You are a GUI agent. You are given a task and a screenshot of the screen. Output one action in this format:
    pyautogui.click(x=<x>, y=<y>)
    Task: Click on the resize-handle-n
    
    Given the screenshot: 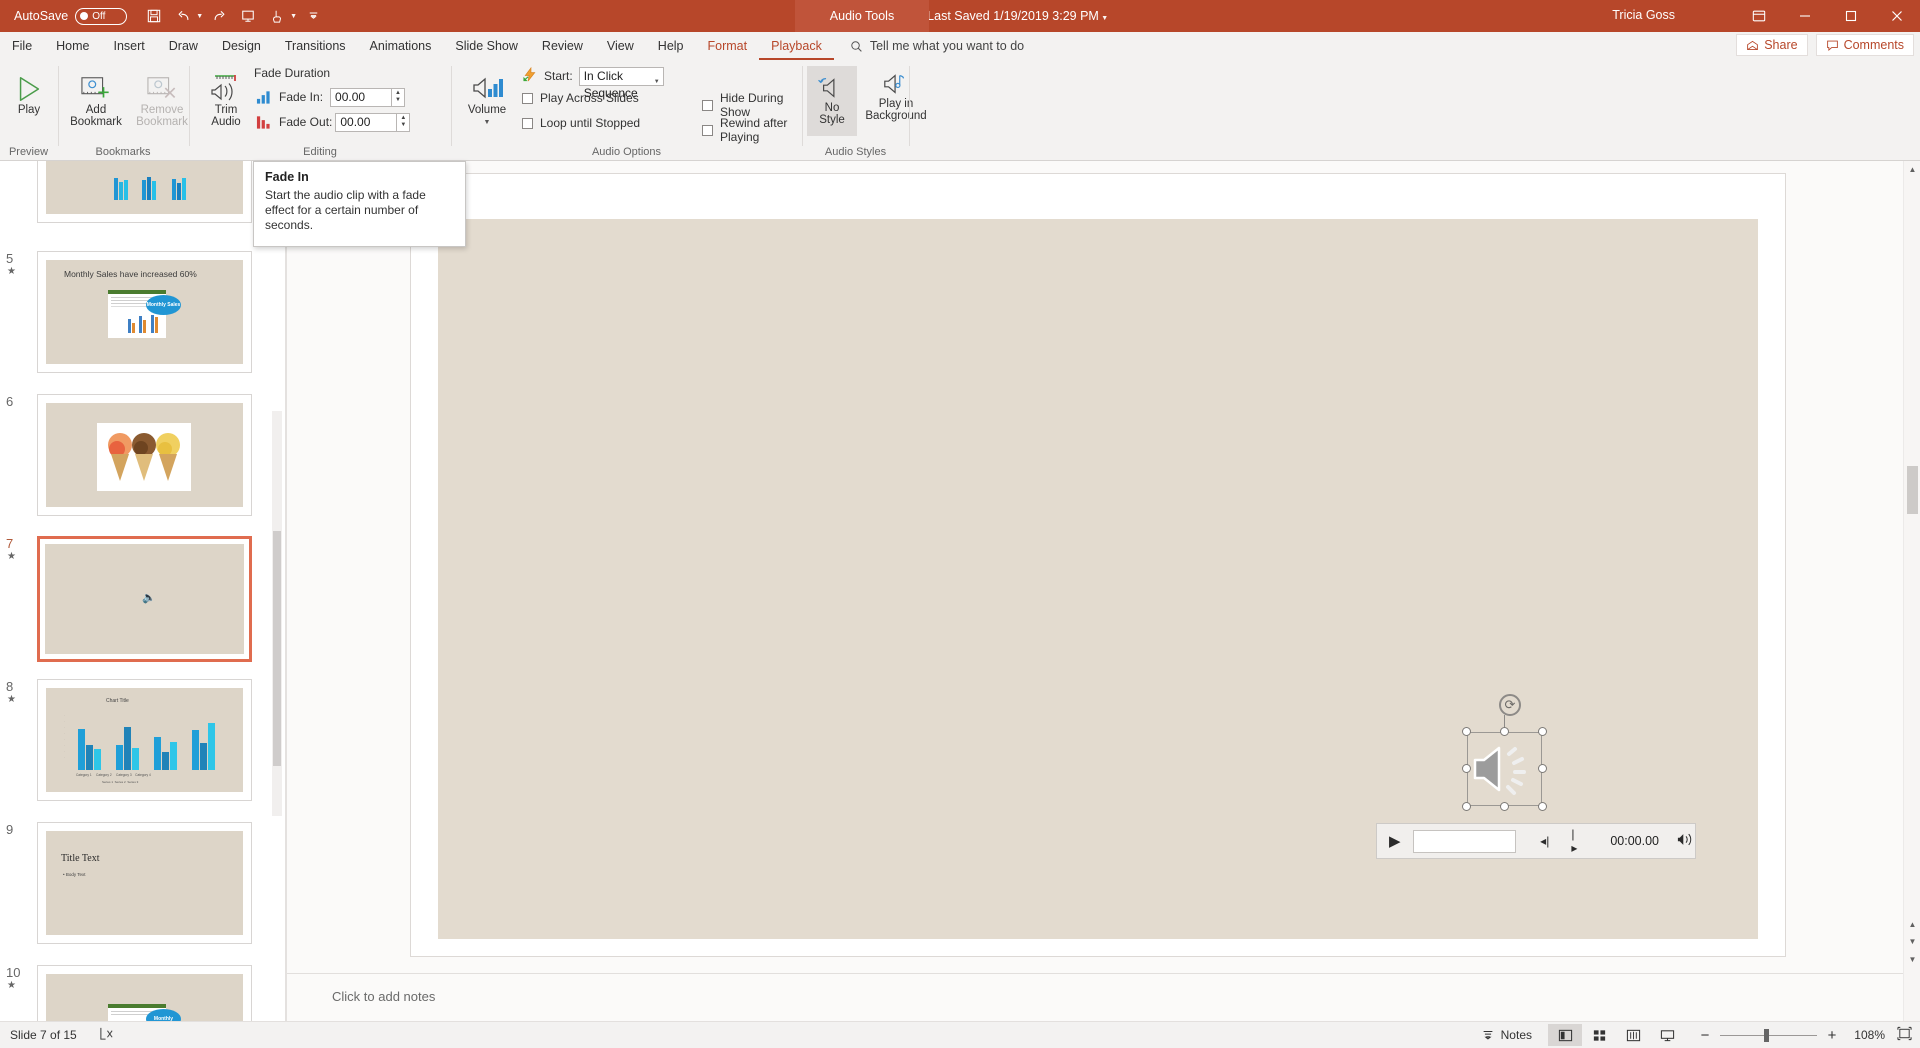 What is the action you would take?
    pyautogui.click(x=1504, y=731)
    